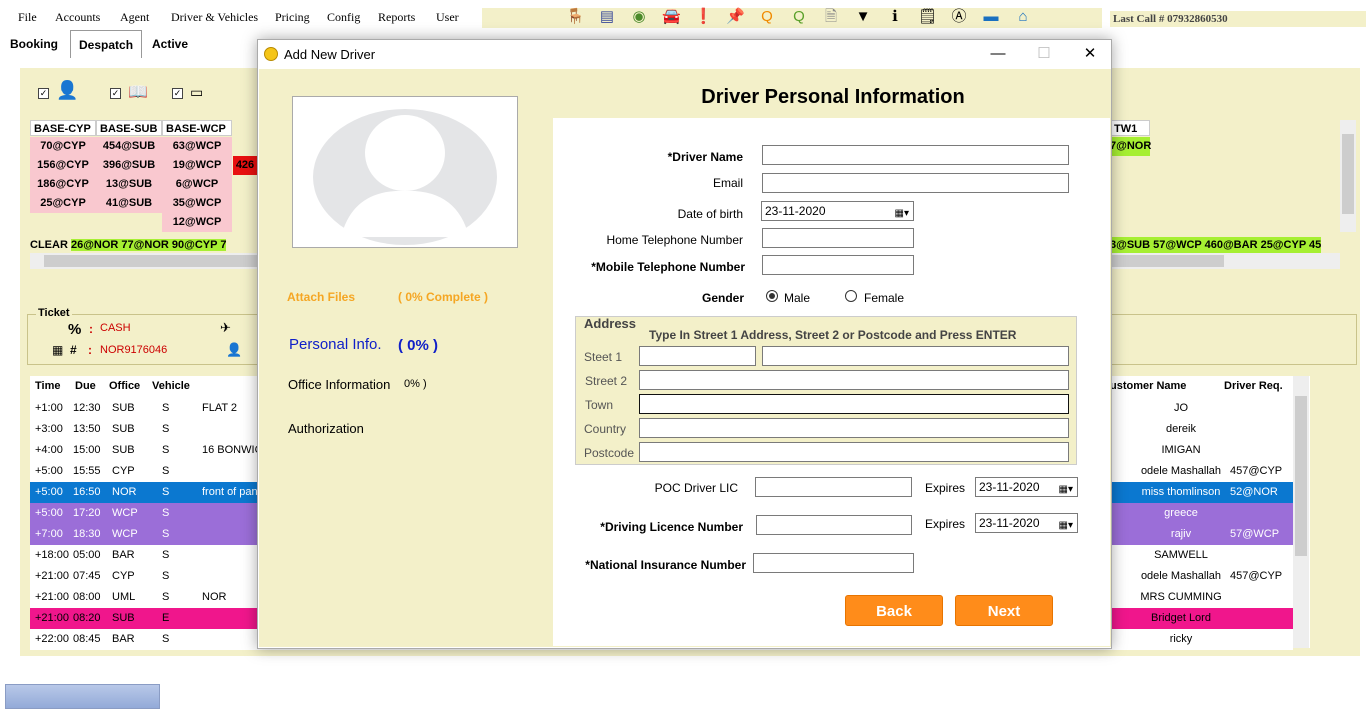 This screenshot has height=709, width=1366. What do you see at coordinates (697, 356) in the screenshot?
I see `street1-number-input` at bounding box center [697, 356].